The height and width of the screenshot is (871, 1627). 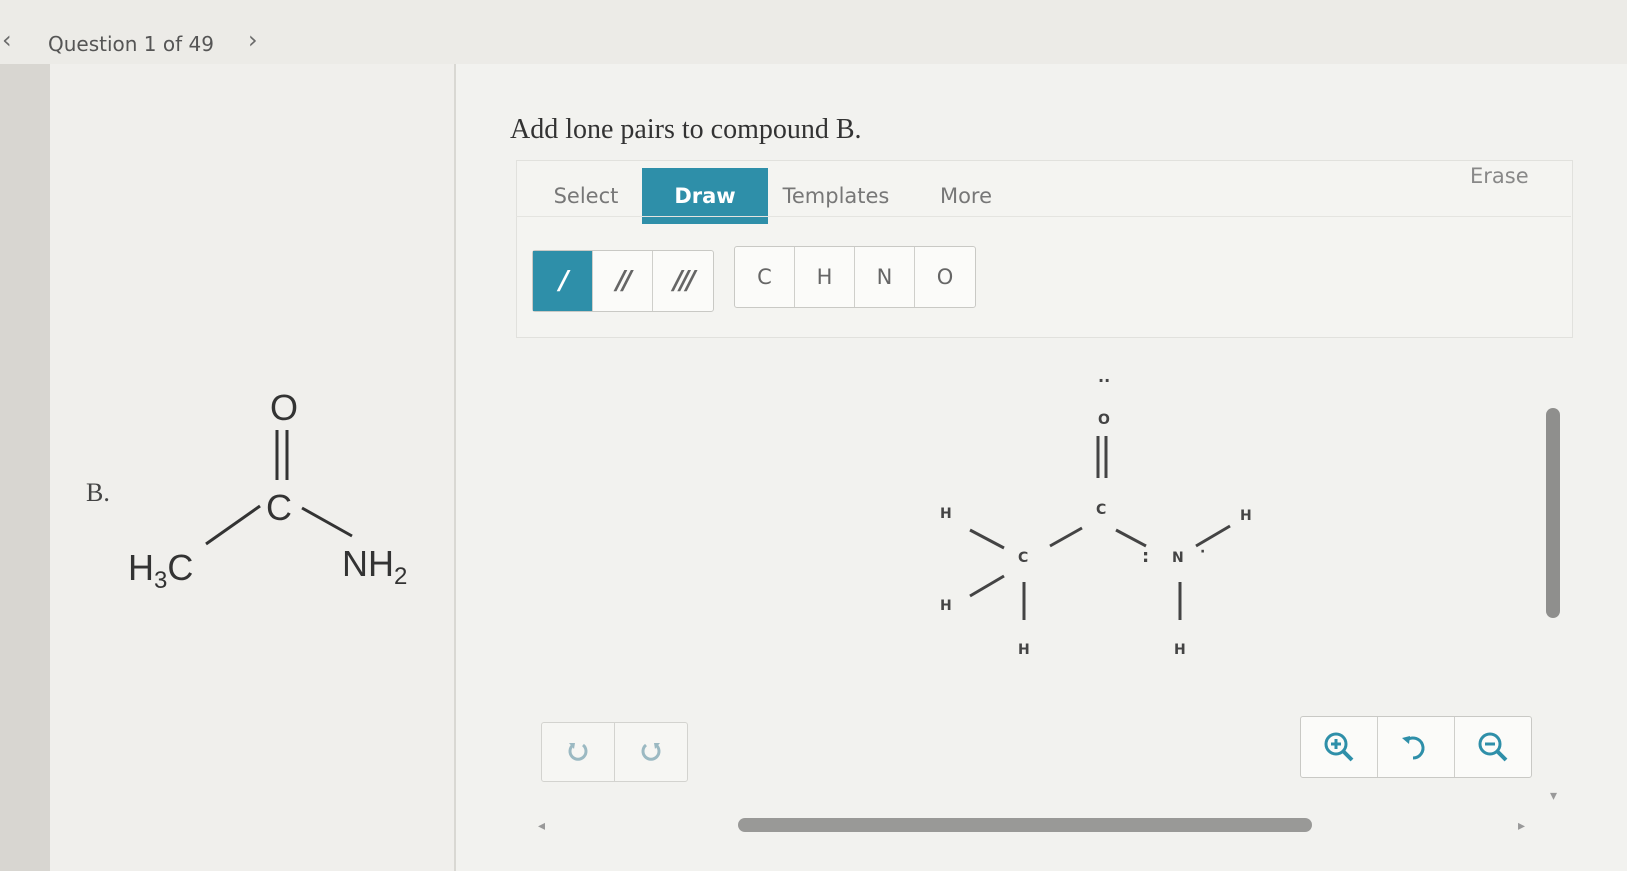 I want to click on left-edge, so click(x=25, y=467).